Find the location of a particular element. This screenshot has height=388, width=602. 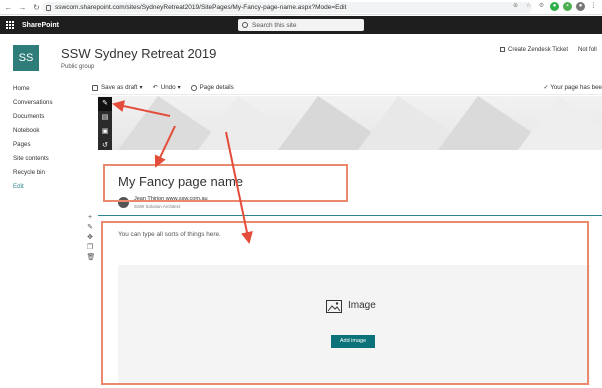

site-logo: SS is located at coordinates (26, 58).